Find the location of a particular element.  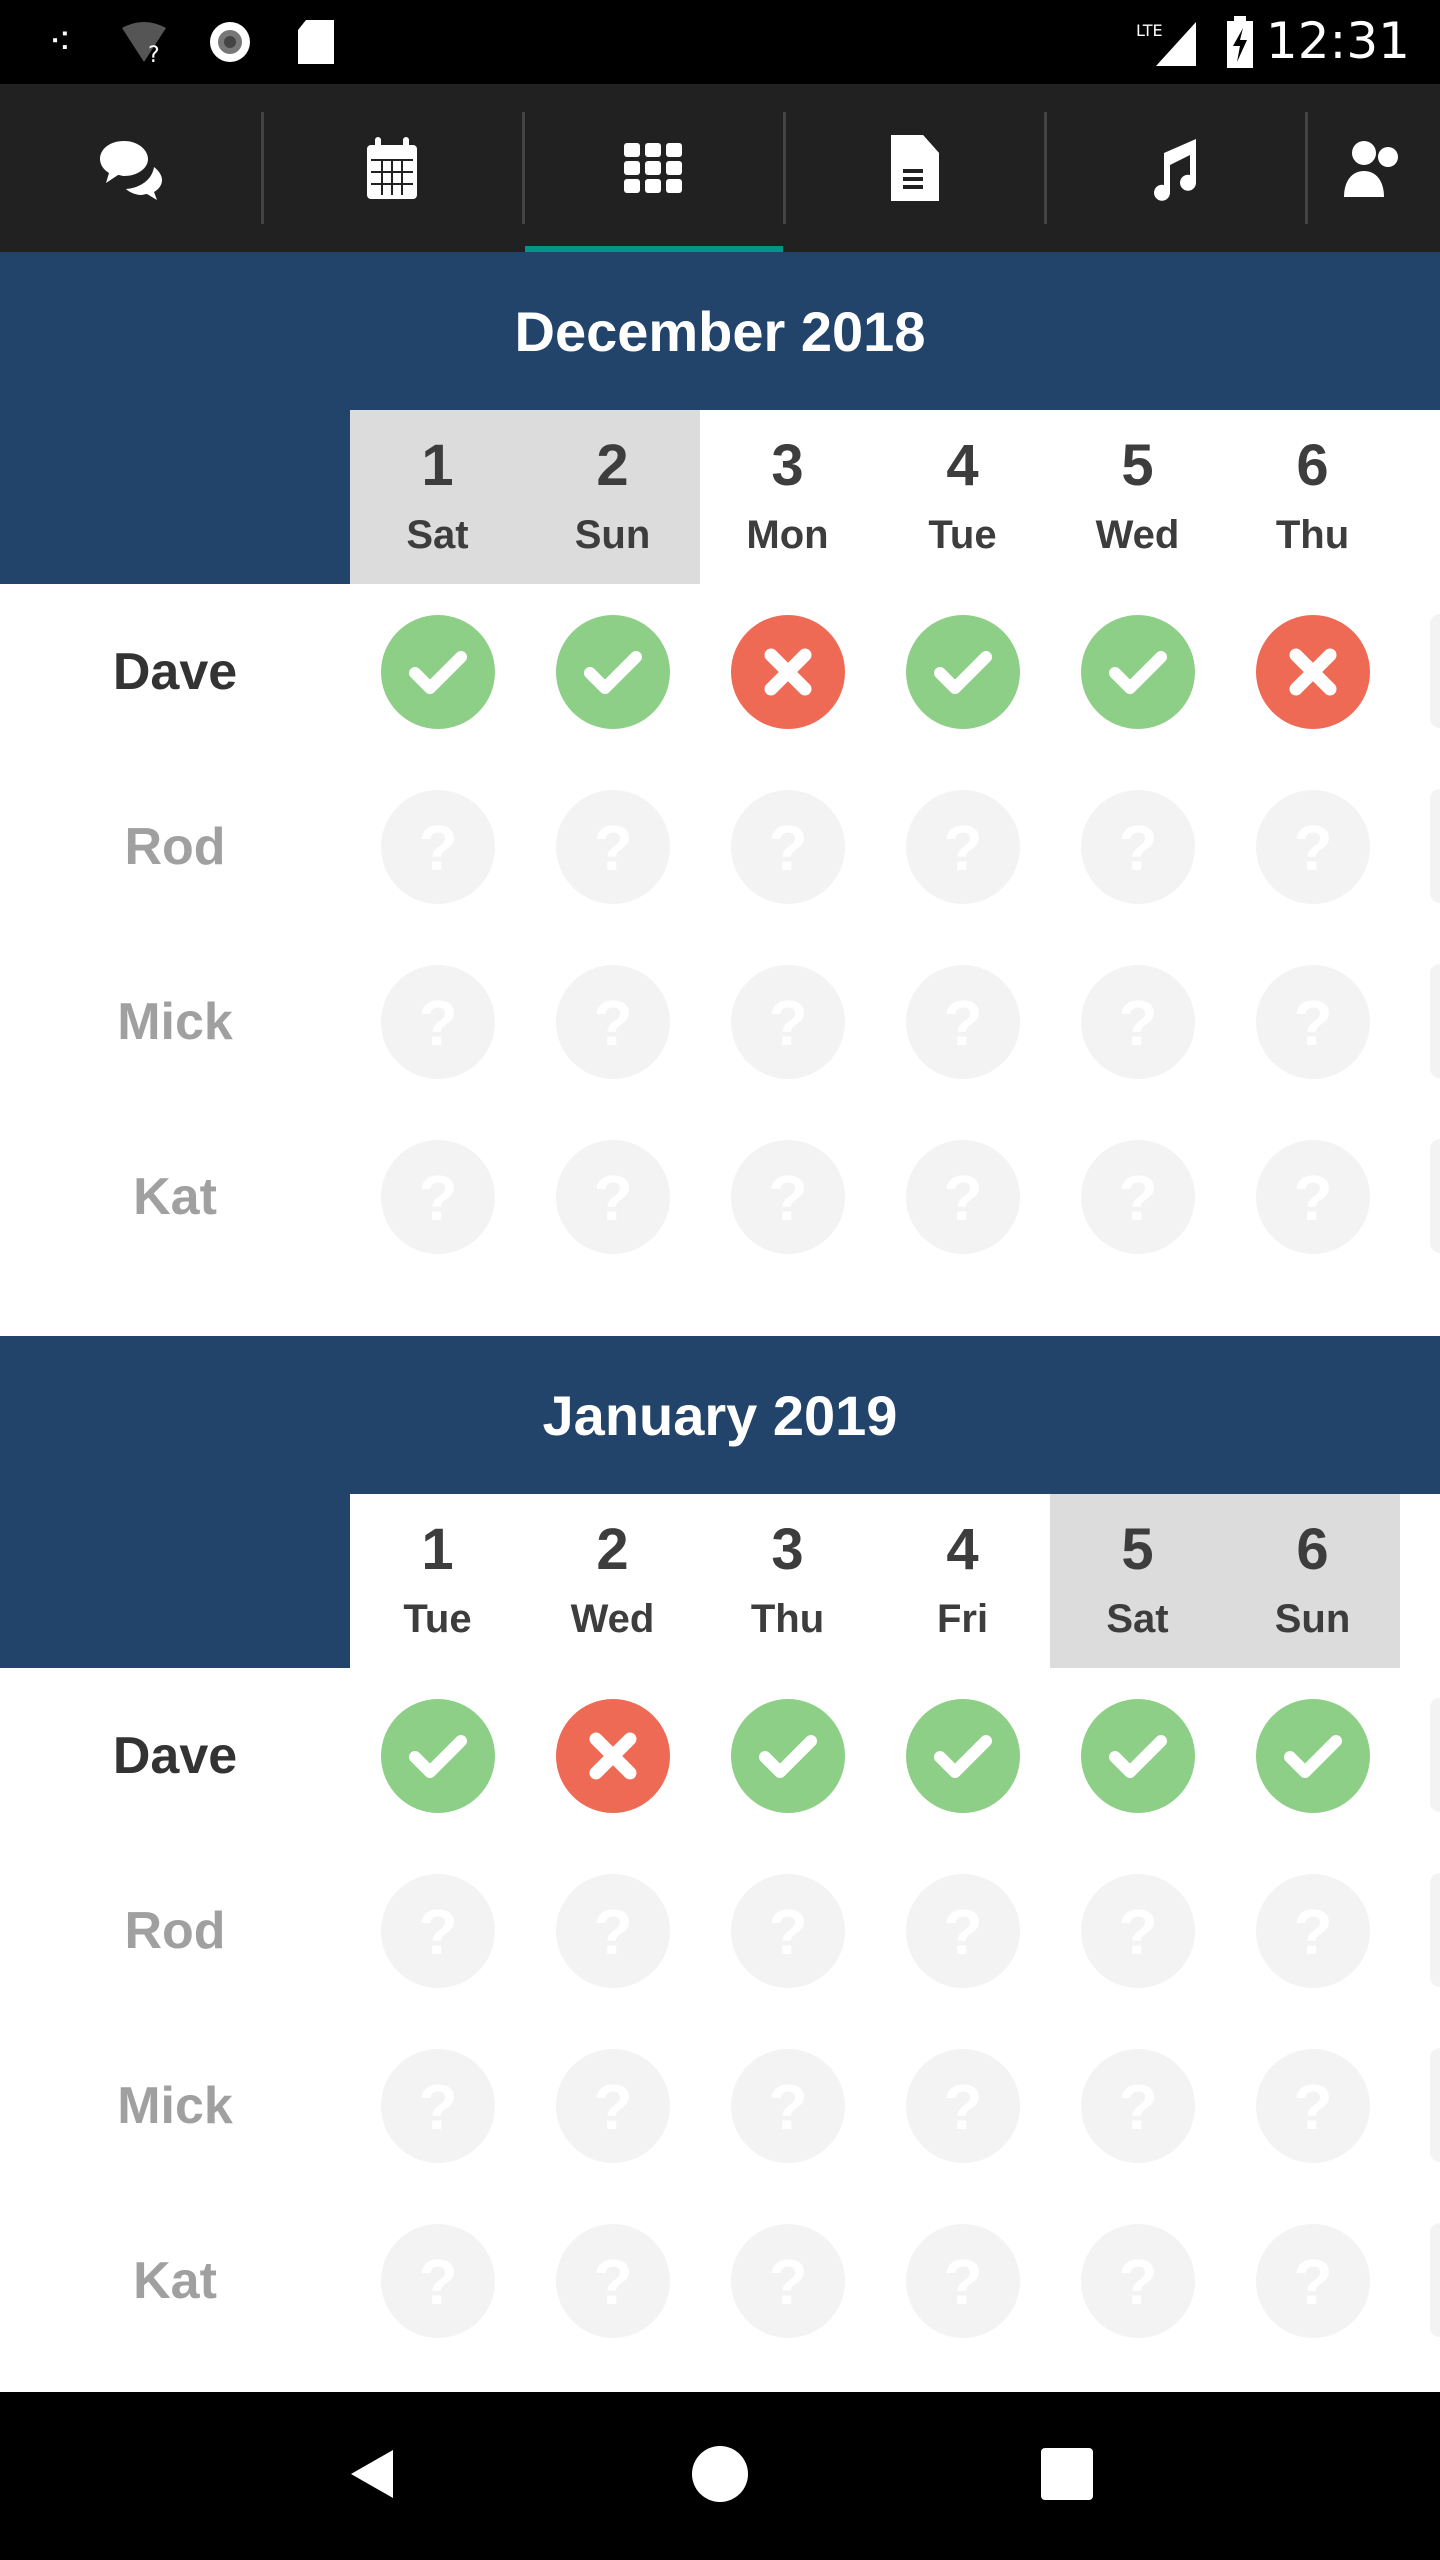

tab-calendar is located at coordinates (391, 168).